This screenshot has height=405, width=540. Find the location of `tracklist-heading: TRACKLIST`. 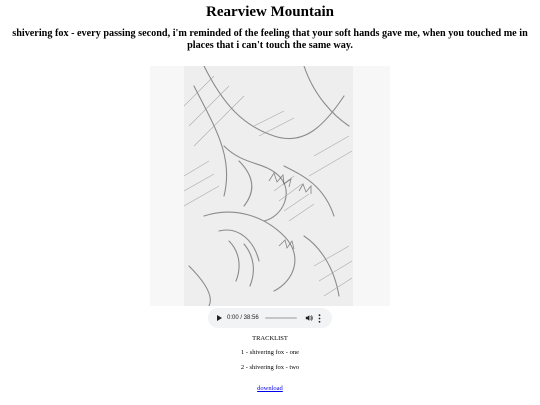

tracklist-heading: TRACKLIST is located at coordinates (270, 338).